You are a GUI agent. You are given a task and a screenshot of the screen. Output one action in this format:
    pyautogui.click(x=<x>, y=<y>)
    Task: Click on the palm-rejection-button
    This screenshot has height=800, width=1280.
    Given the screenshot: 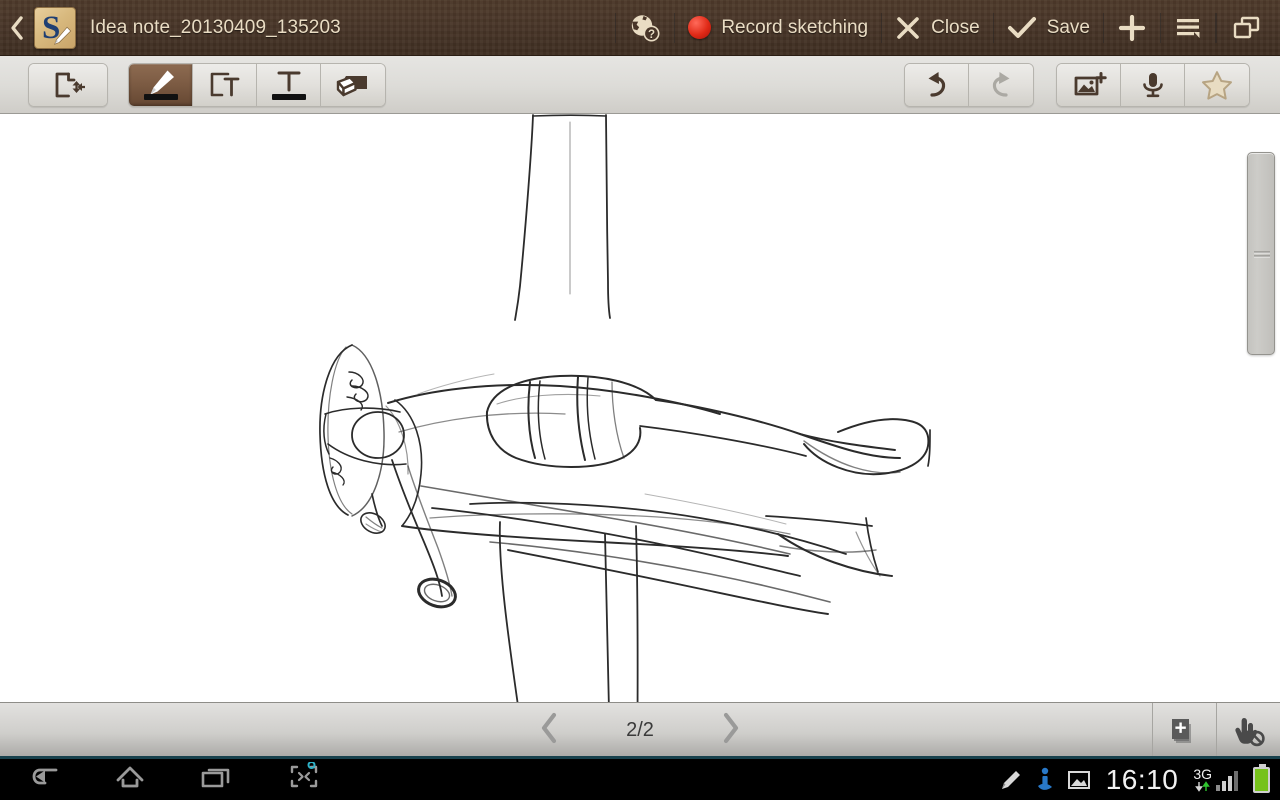 What is the action you would take?
    pyautogui.click(x=1248, y=730)
    